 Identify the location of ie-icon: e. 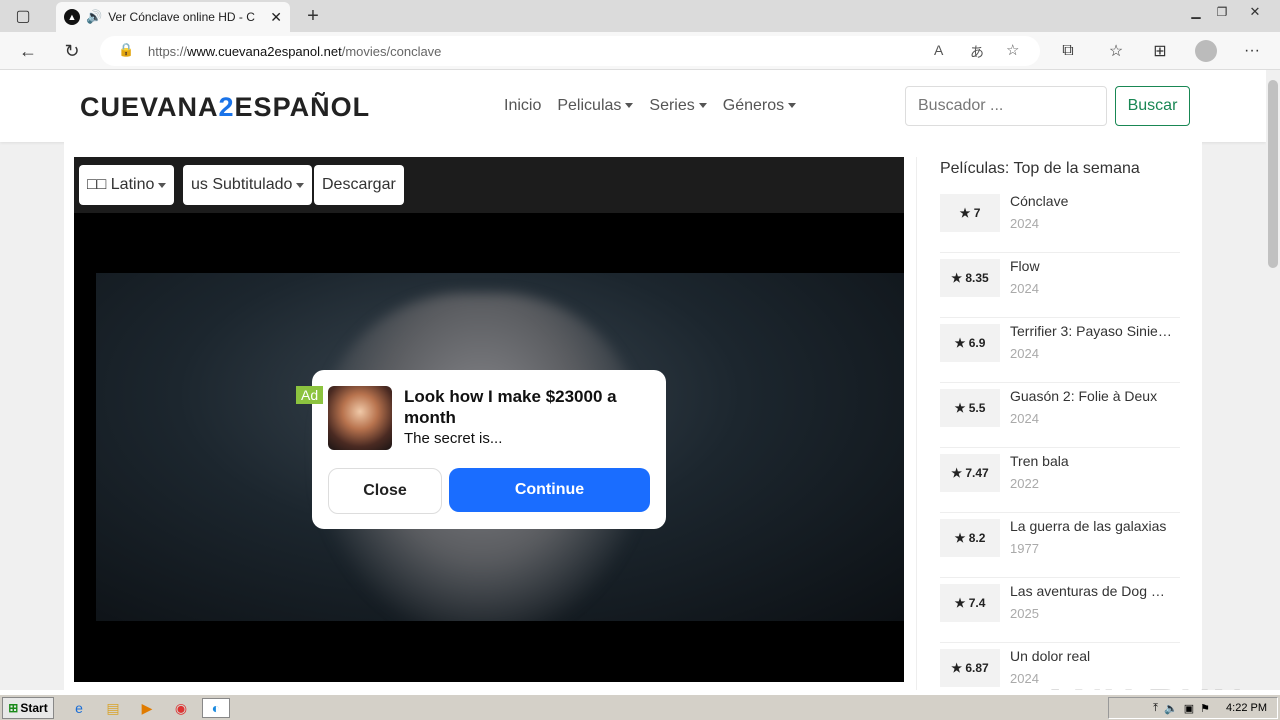
(79, 708).